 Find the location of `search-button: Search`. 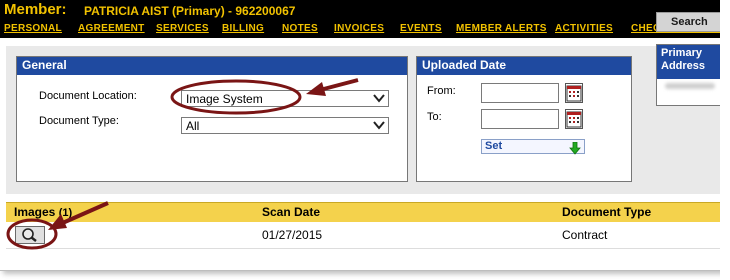

search-button: Search is located at coordinates (689, 22).